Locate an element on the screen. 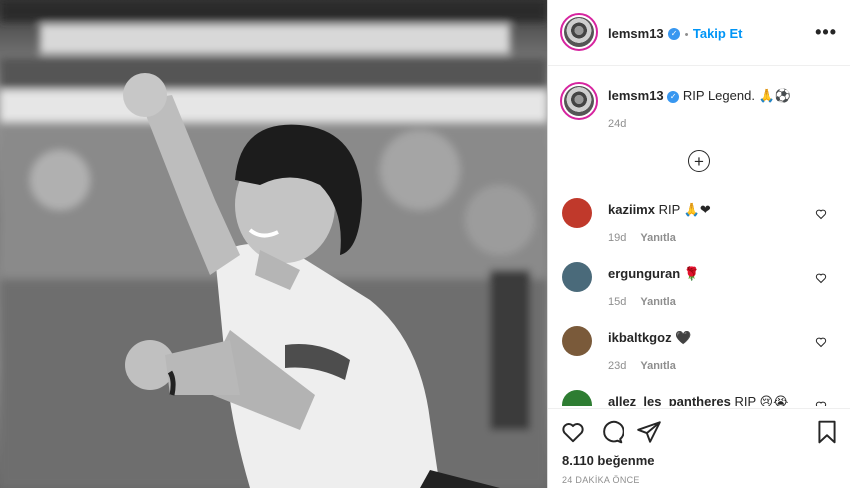  comment-time: 15d is located at coordinates (617, 302).